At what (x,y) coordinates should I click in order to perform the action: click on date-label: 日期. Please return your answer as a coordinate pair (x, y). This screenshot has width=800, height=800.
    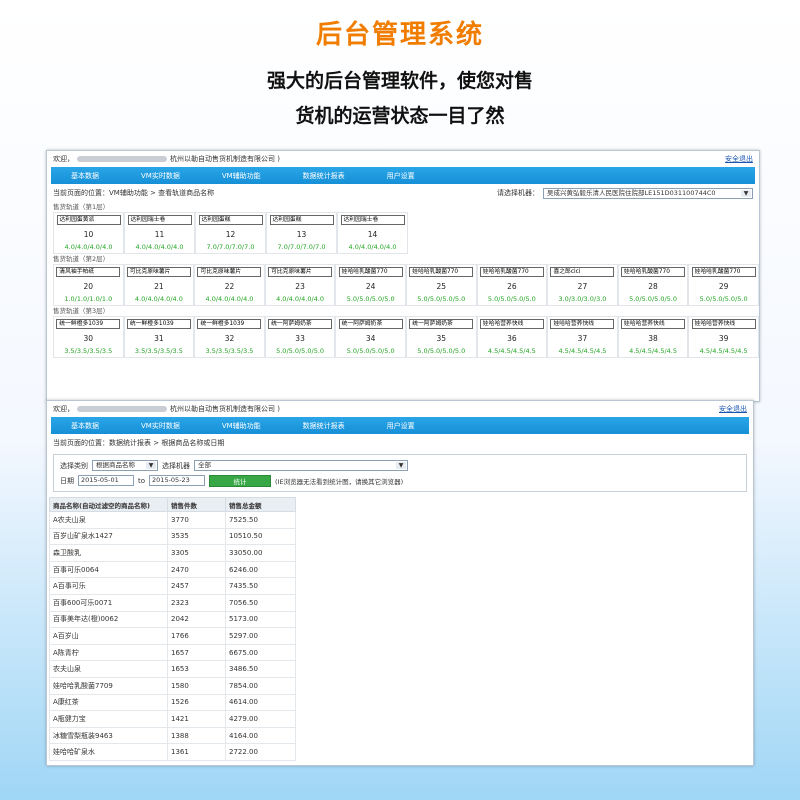
    Looking at the image, I should click on (67, 480).